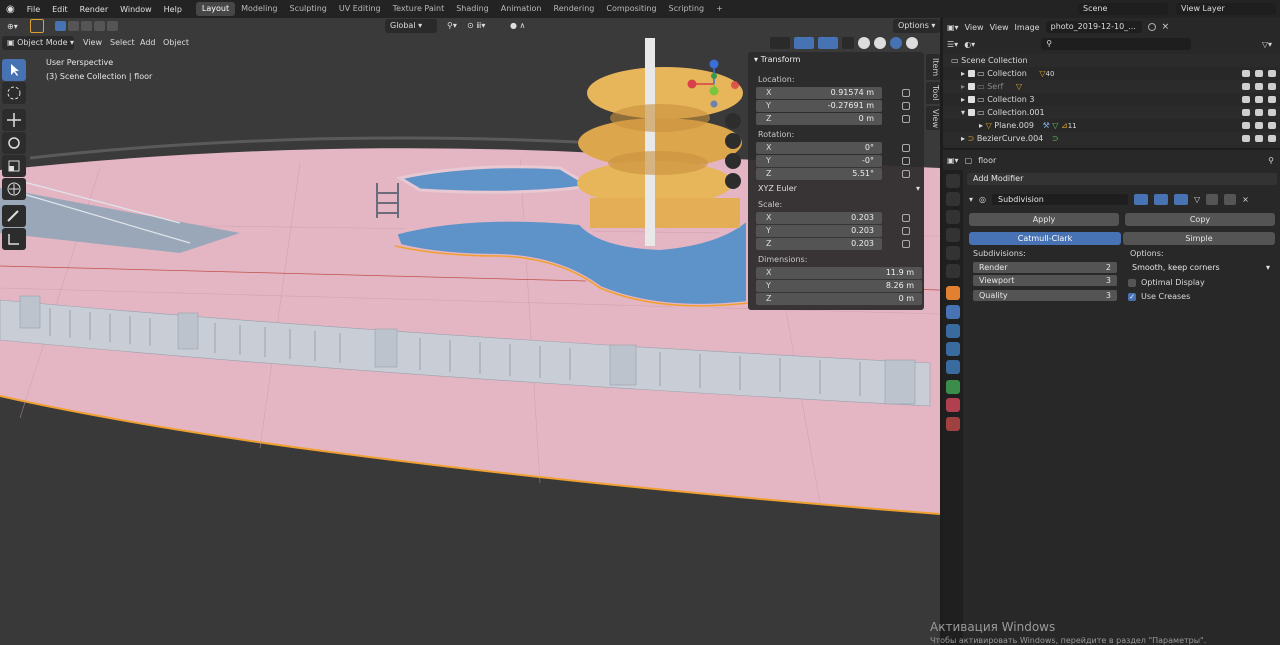  I want to click on outliner-row-beziercurve-004: ▸ ⊃ BezierCurve.004 ⊃, so click(1111, 138).